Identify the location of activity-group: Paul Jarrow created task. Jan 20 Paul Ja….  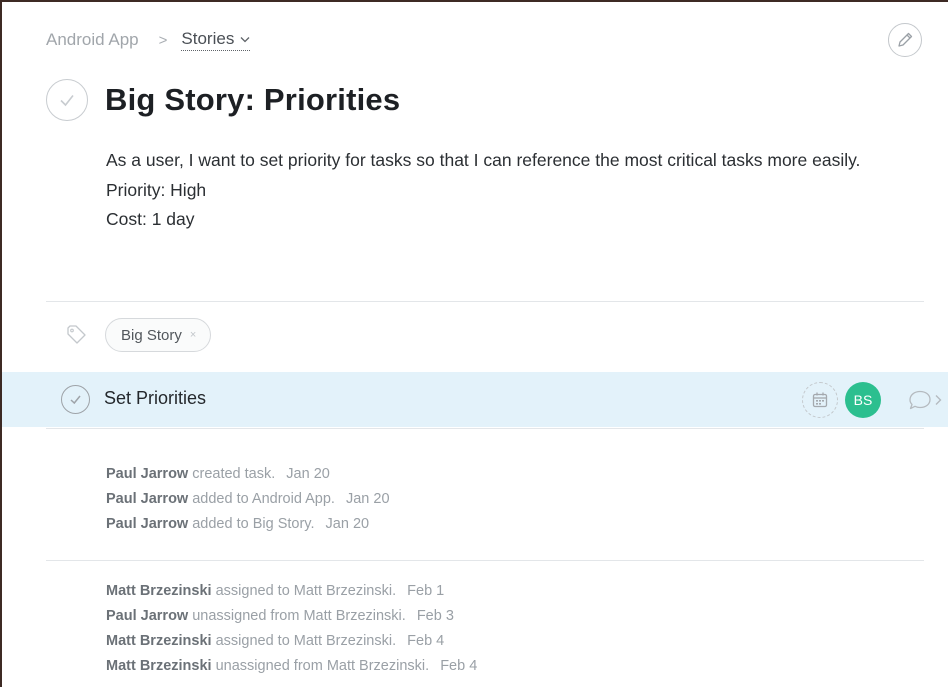
(248, 499).